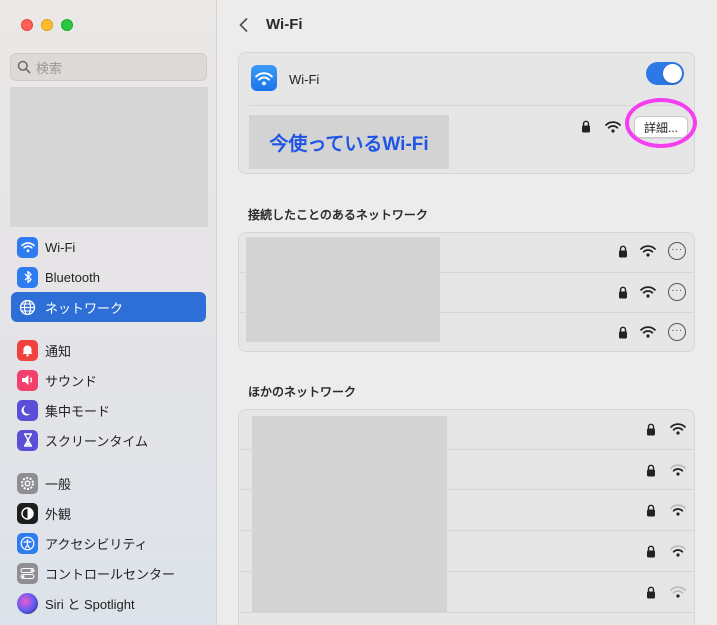 This screenshot has width=717, height=625. I want to click on sidebar-item-label: Bluetooth, so click(72, 277).